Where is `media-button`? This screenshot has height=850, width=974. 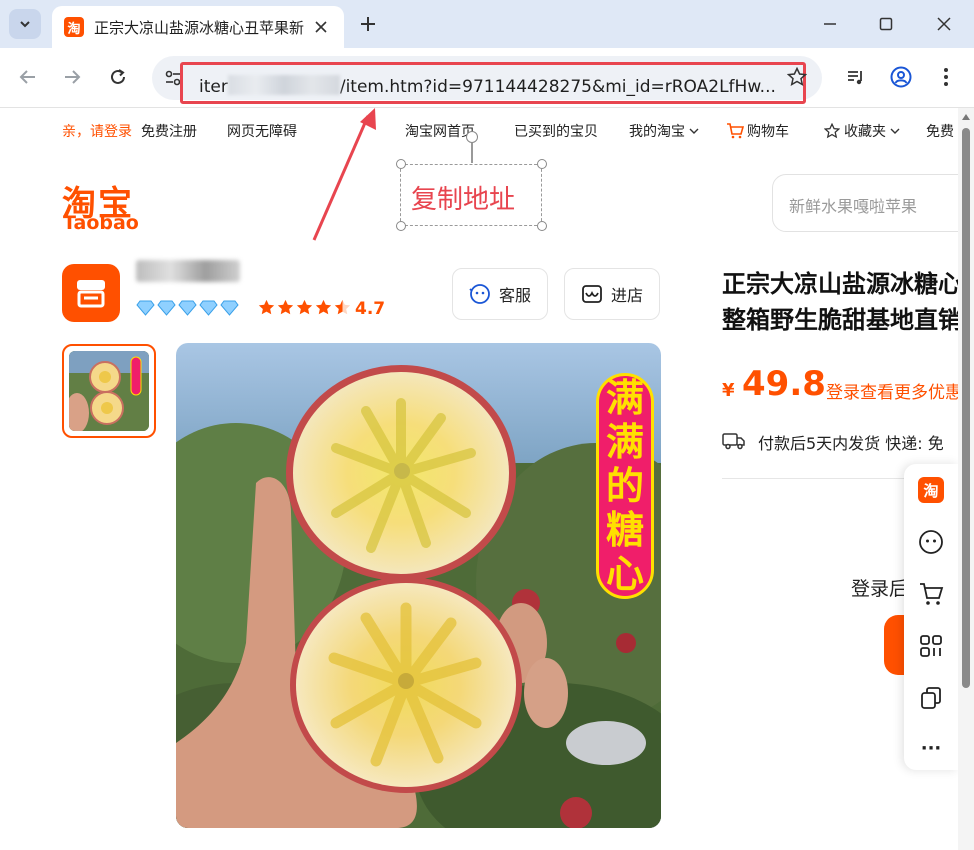
media-button is located at coordinates (856, 77).